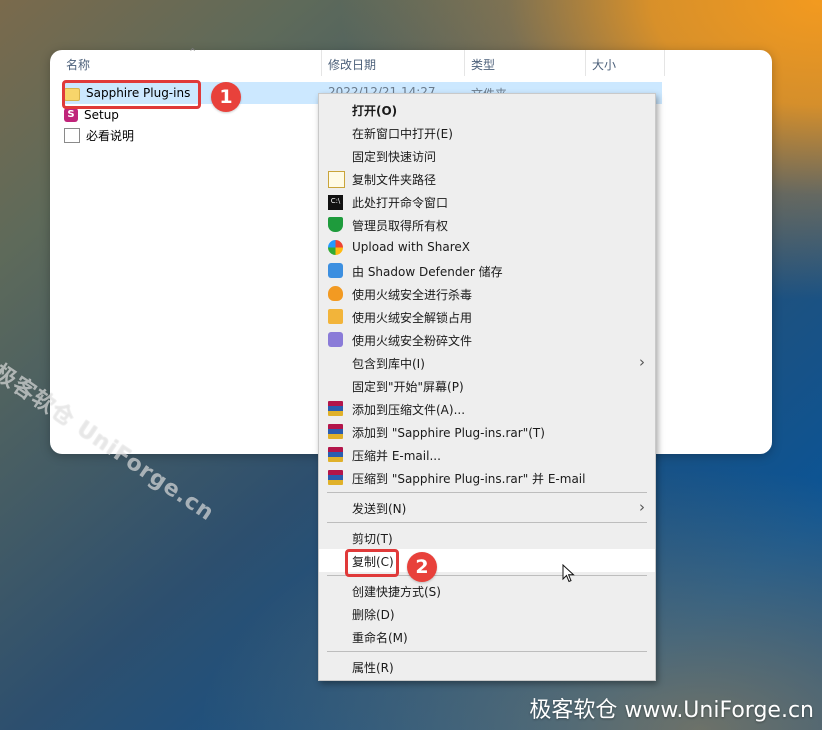  Describe the element at coordinates (71, 115) in the screenshot. I see `setup-icon: S` at that location.